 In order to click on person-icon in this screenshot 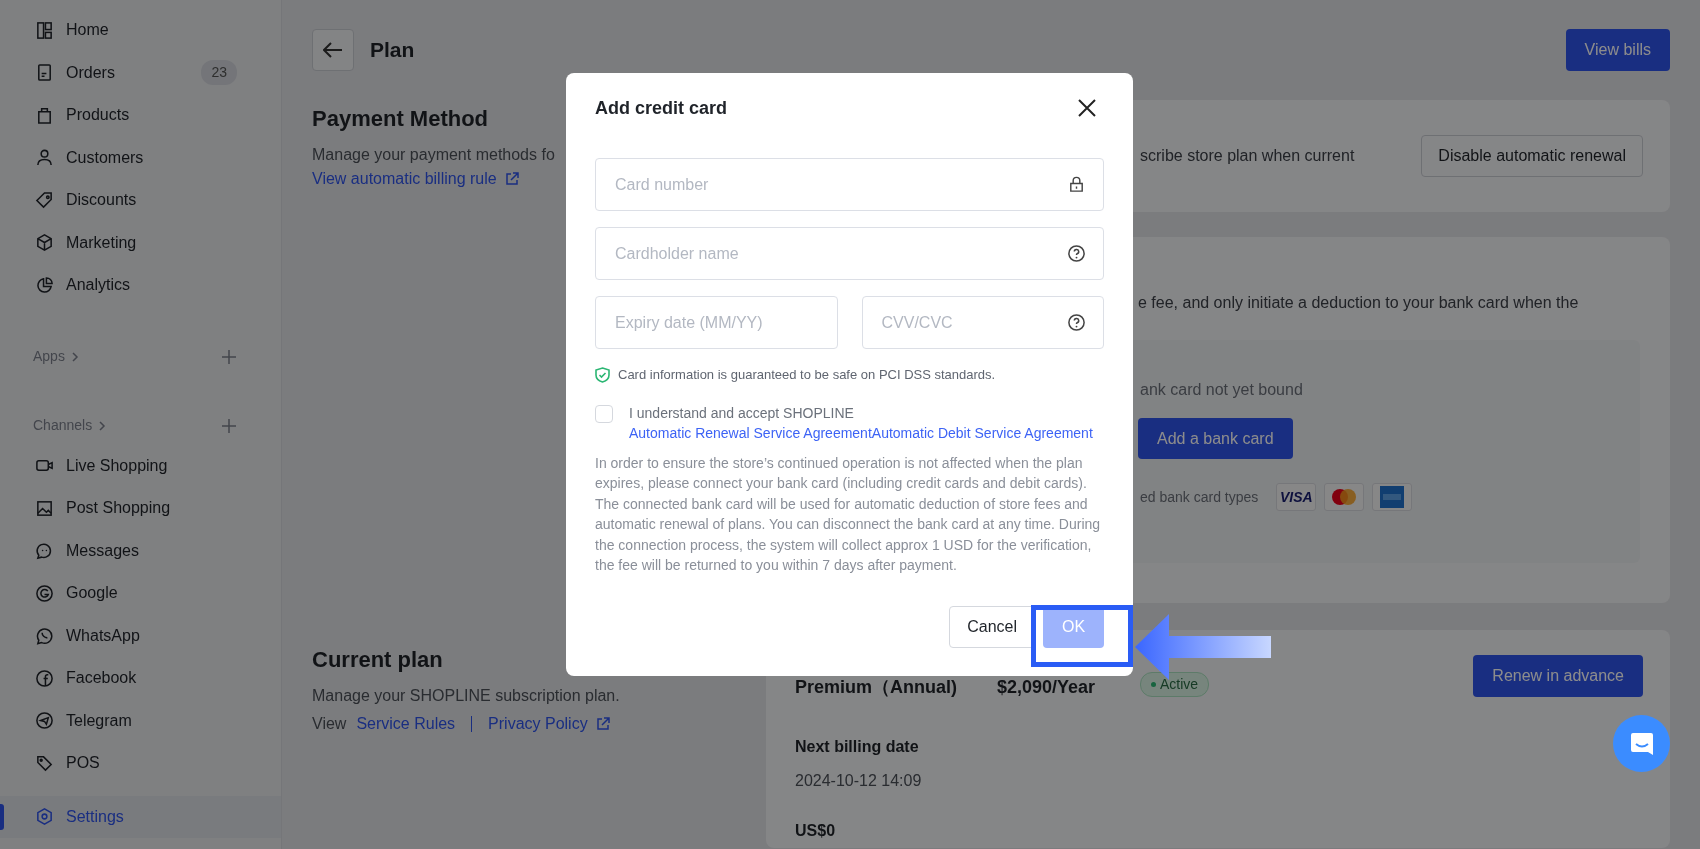, I will do `click(44, 158)`.